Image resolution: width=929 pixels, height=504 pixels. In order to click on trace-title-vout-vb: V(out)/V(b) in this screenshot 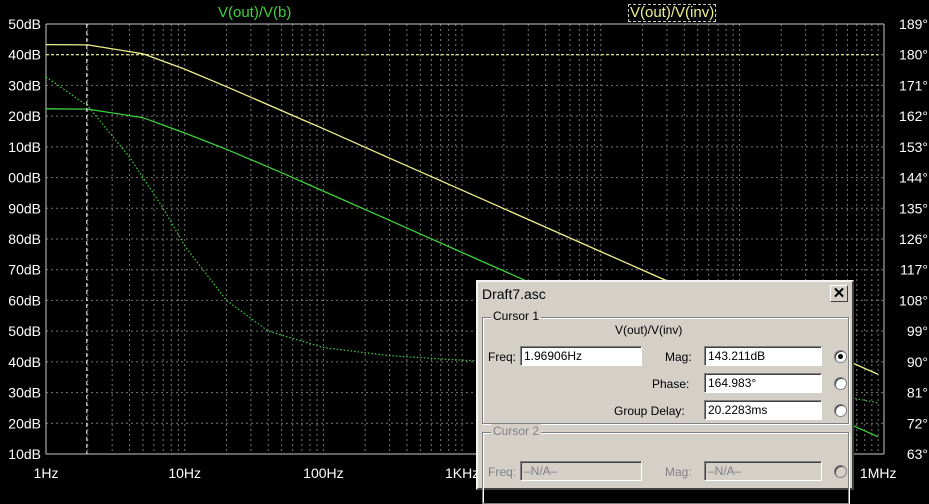, I will do `click(254, 13)`.